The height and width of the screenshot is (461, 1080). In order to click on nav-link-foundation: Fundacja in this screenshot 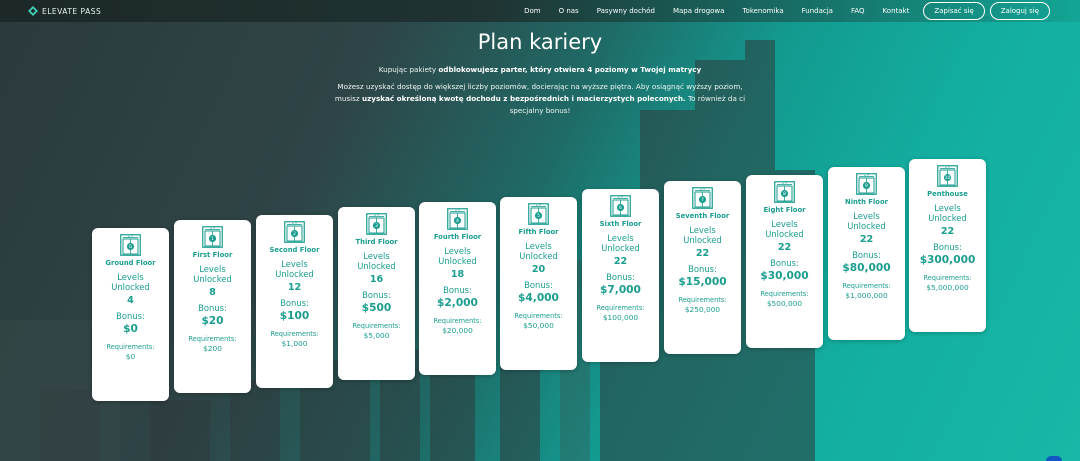, I will do `click(817, 11)`.